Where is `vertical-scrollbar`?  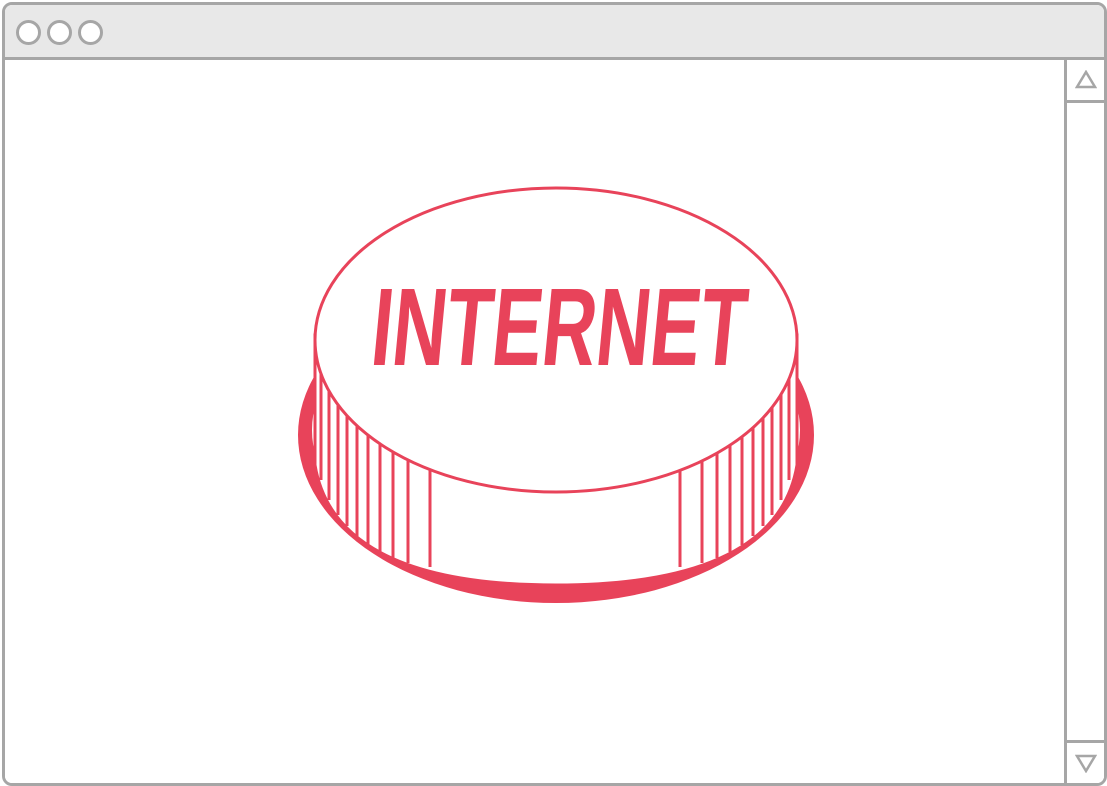 vertical-scrollbar is located at coordinates (1084, 421).